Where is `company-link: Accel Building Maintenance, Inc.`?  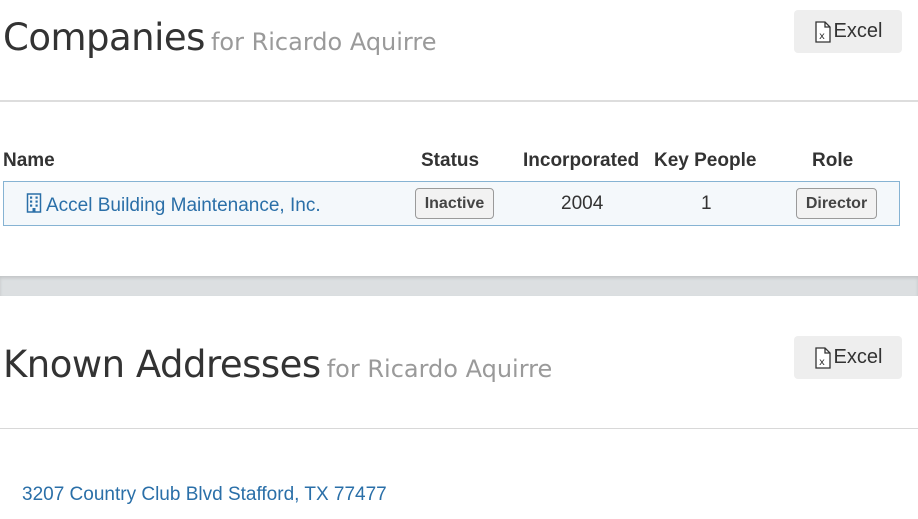 company-link: Accel Building Maintenance, Inc. is located at coordinates (173, 206).